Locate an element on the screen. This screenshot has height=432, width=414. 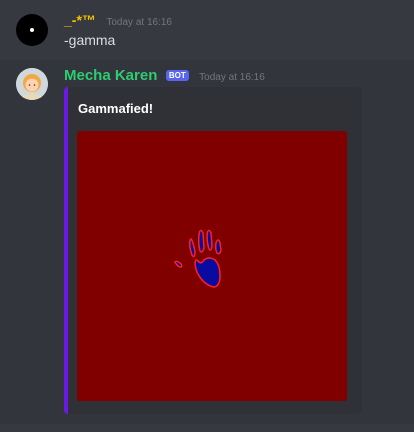
embed-title: Gammafied! is located at coordinates (116, 108).